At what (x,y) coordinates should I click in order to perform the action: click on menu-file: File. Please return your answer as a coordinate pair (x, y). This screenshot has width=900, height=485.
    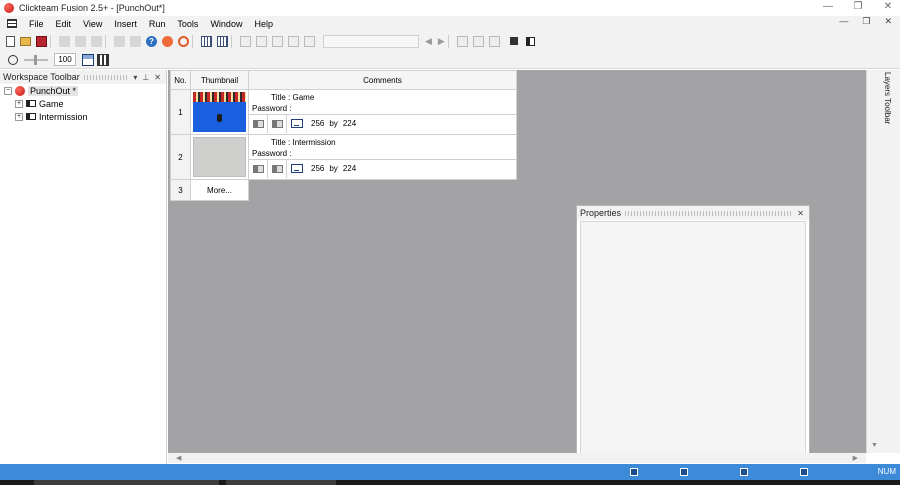
    Looking at the image, I should click on (36, 24).